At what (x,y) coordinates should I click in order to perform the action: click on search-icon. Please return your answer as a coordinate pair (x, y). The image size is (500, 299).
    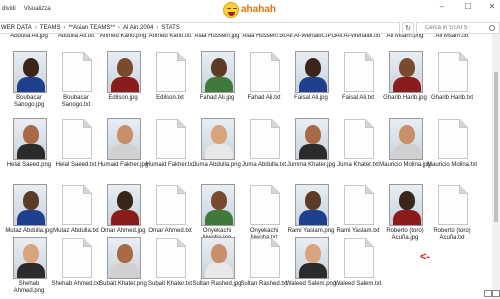
    Looking at the image, I should click on (492, 28).